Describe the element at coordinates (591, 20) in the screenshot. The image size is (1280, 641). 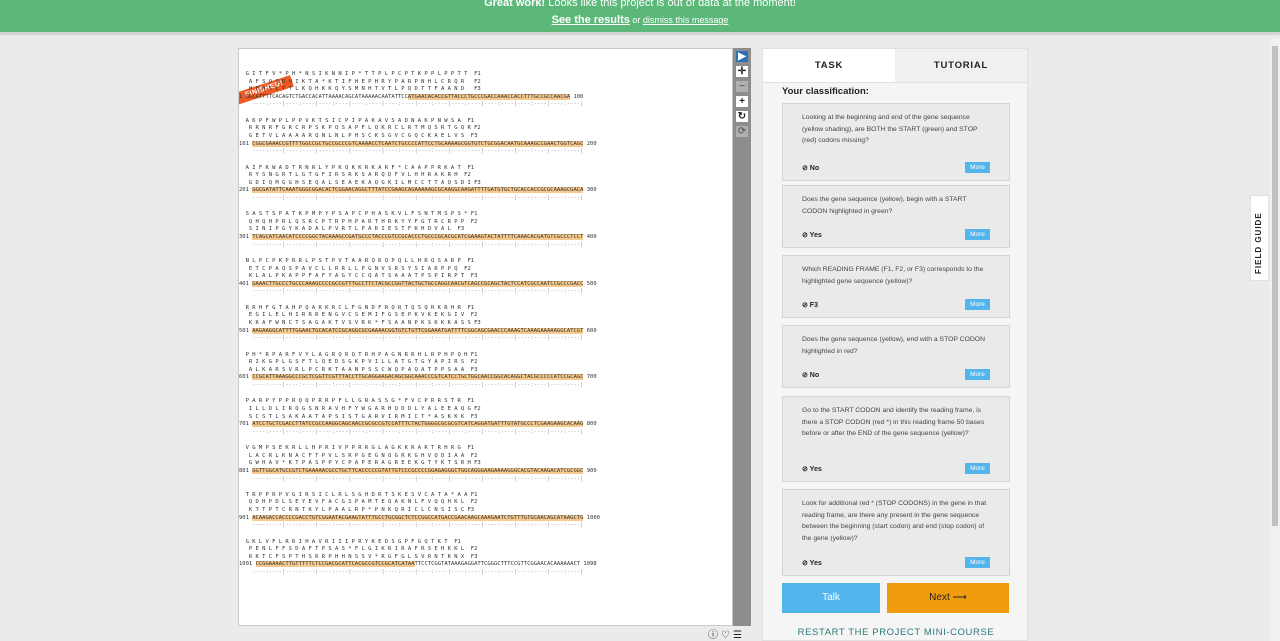
I see `see-results-link: See the results` at that location.